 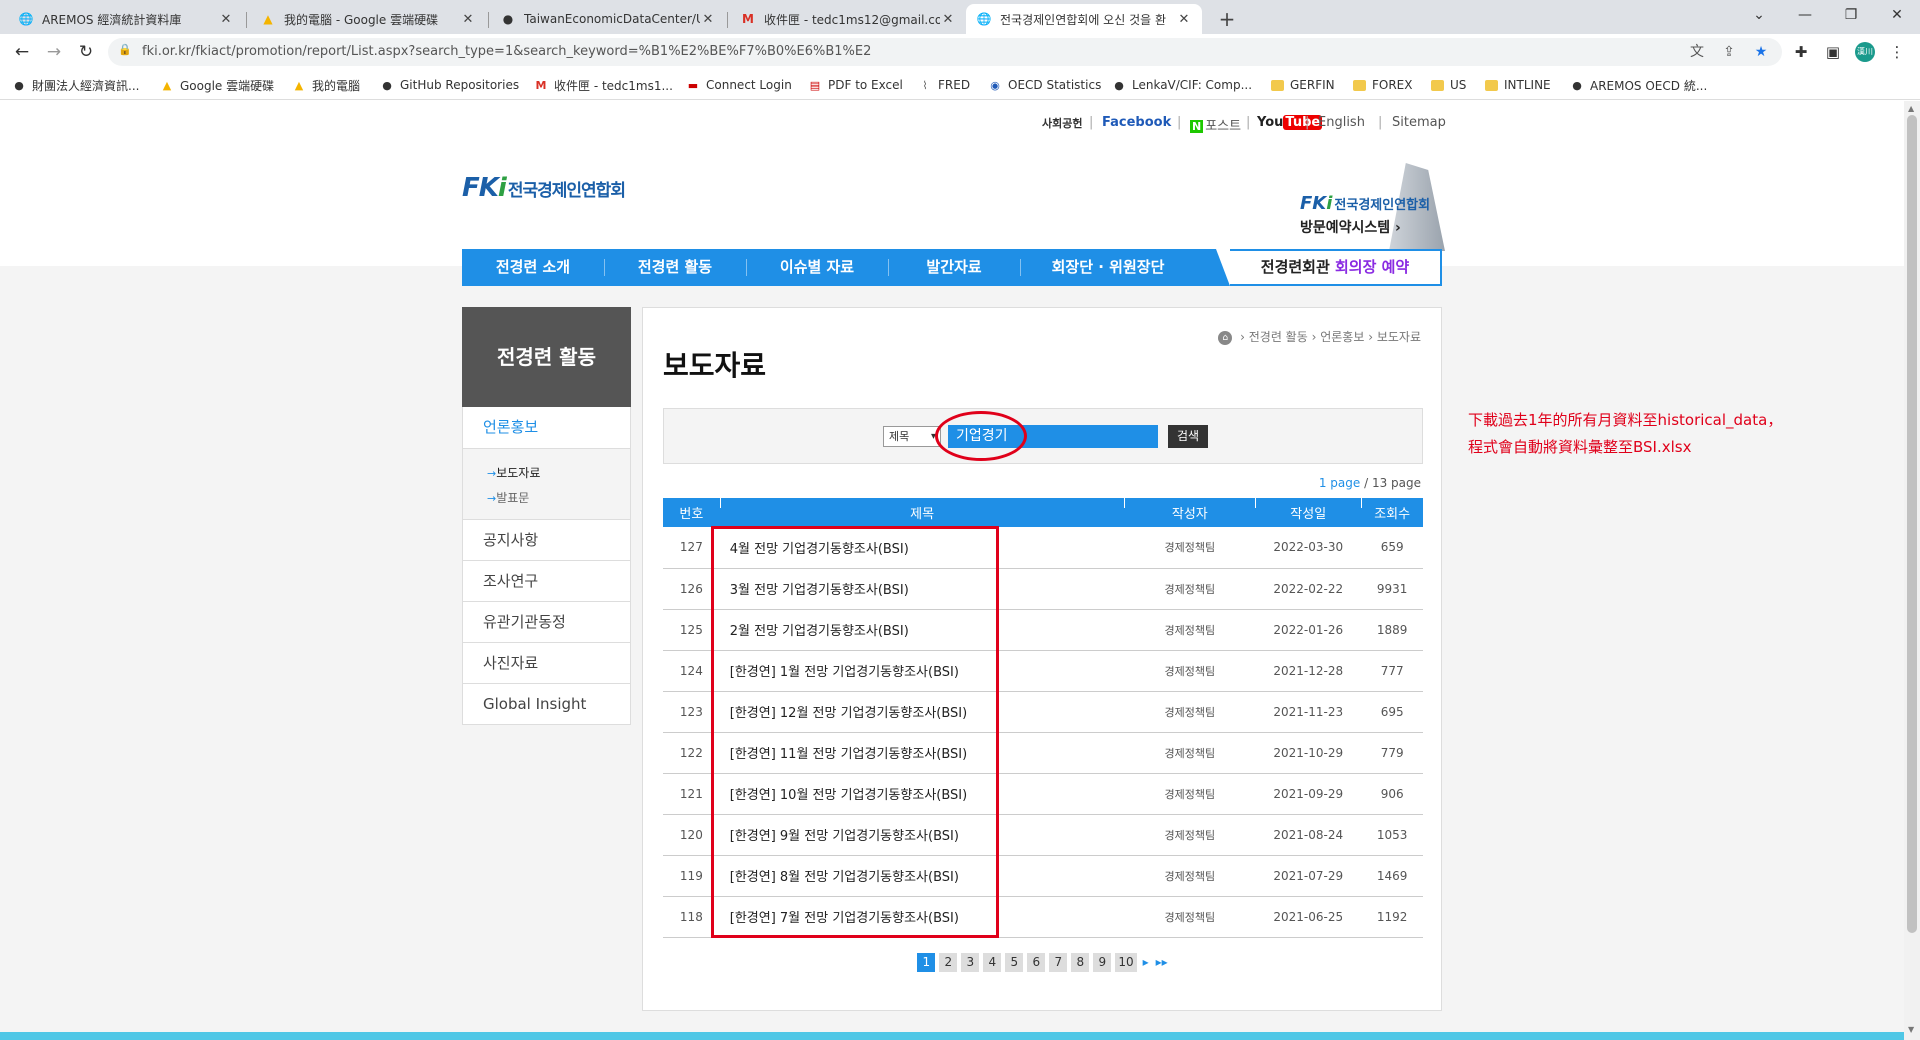 I want to click on side-subitem-statement: →발표문, so click(x=558, y=498).